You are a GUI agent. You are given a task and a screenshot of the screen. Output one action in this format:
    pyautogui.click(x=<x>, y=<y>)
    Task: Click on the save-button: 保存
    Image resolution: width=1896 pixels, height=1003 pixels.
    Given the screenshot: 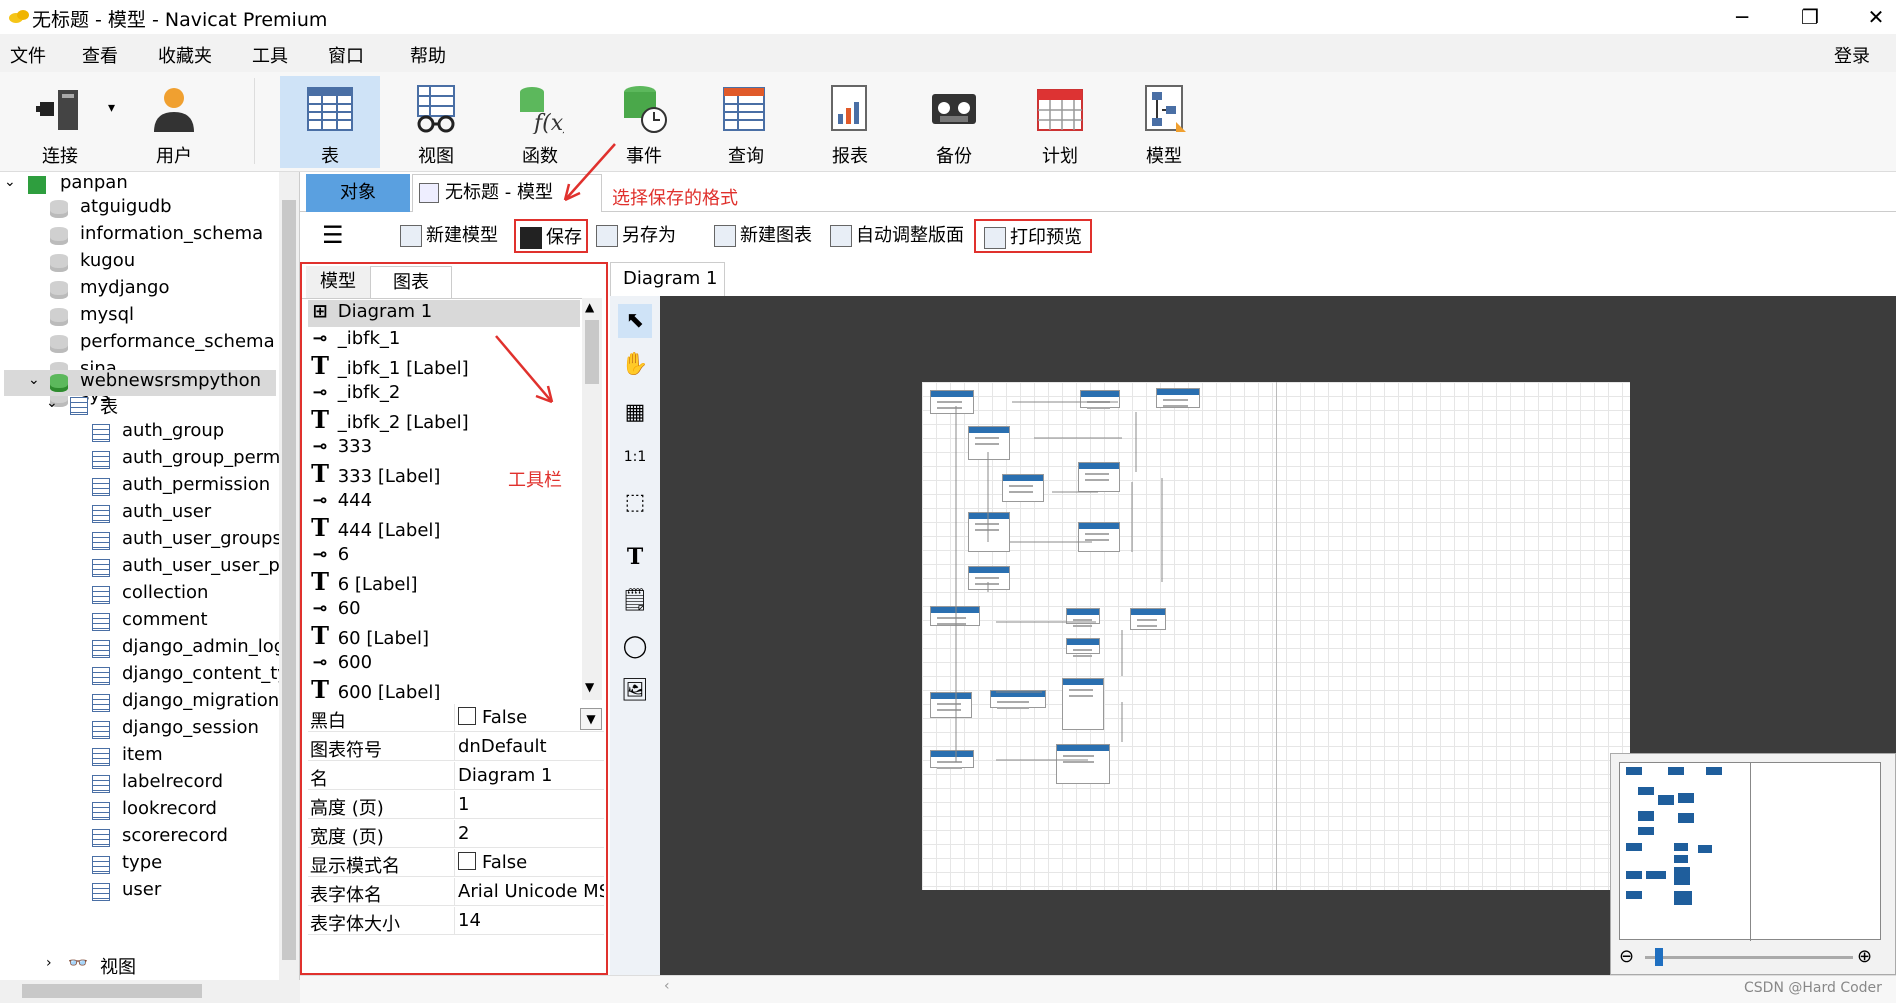 What is the action you would take?
    pyautogui.click(x=551, y=236)
    